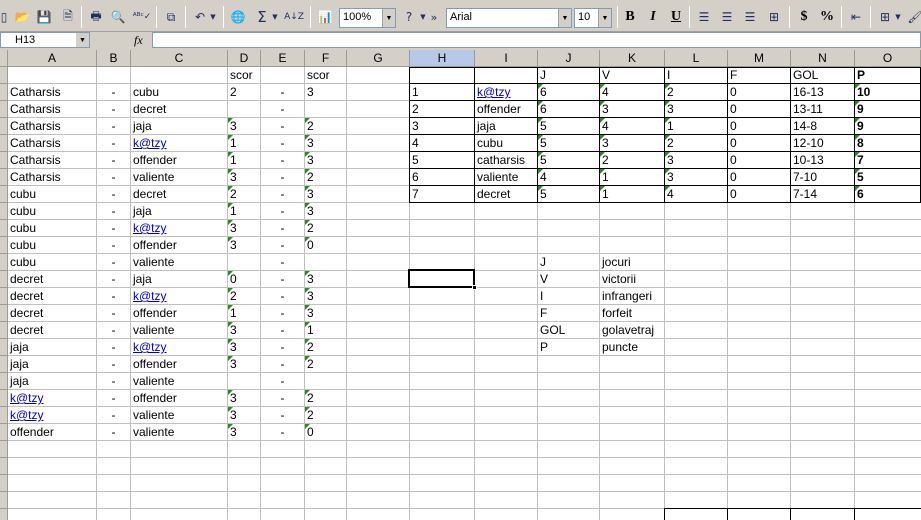  I want to click on sort-ascending-icon: A↓Z, so click(294, 17).